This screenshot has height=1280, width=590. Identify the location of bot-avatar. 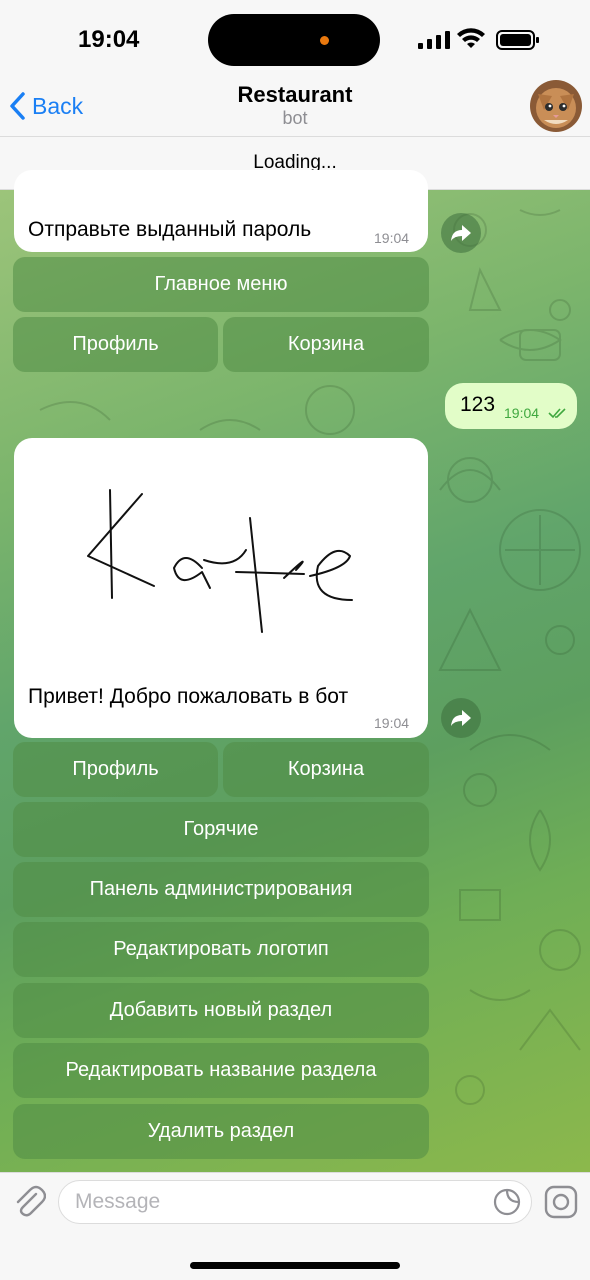
(556, 106).